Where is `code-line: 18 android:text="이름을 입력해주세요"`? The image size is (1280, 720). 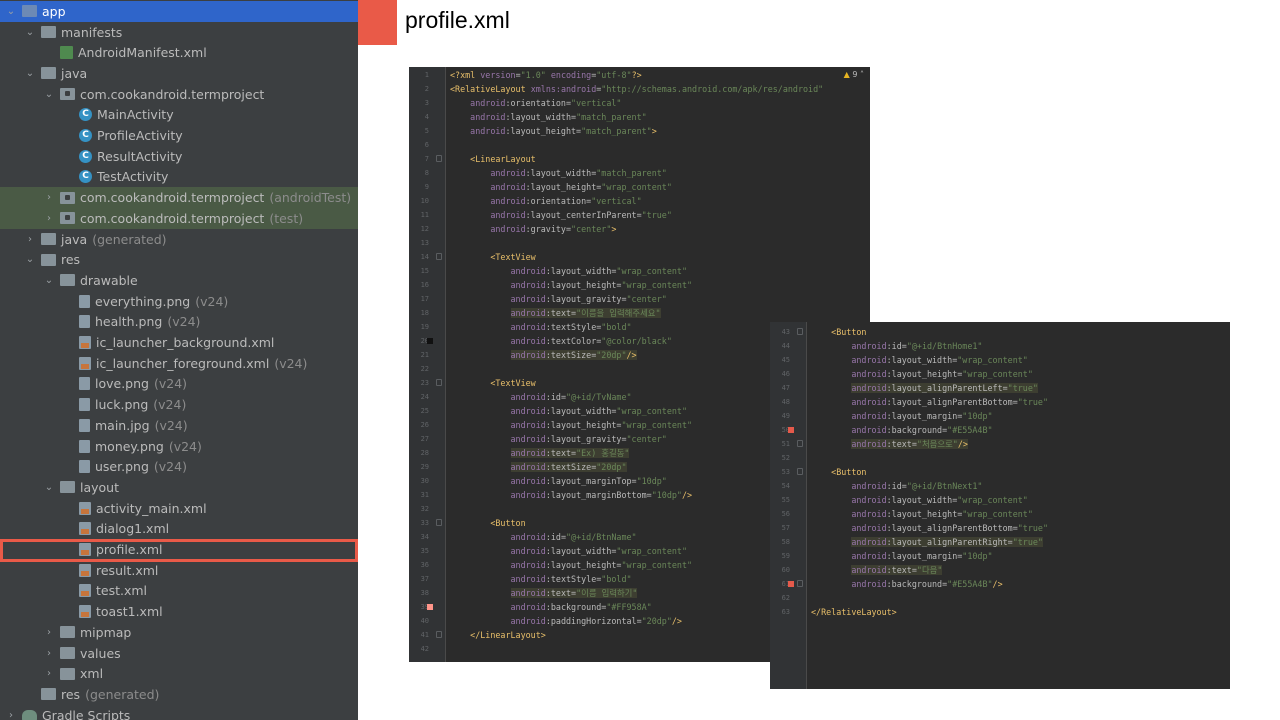
code-line: 18 android:text="이름을 입력해주세요" is located at coordinates (639, 313).